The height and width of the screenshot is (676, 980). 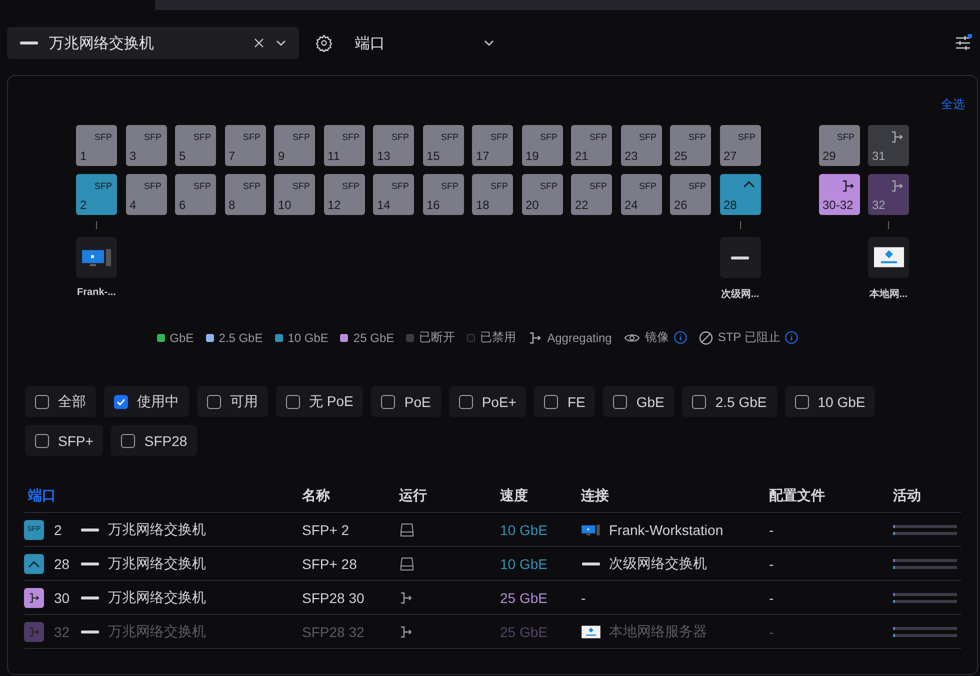 What do you see at coordinates (638, 401) in the screenshot?
I see `filter-checkbox: GbE` at bounding box center [638, 401].